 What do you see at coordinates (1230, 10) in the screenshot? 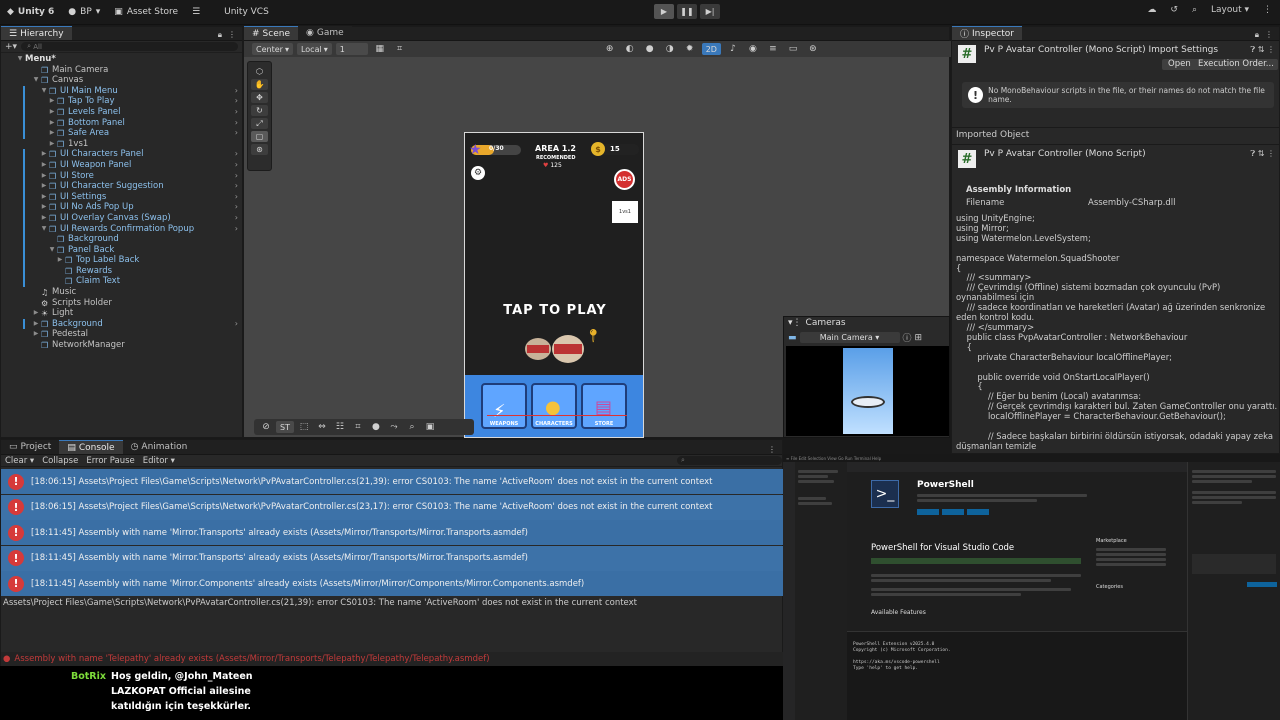
I see `layout-button: Layout ▾` at bounding box center [1230, 10].